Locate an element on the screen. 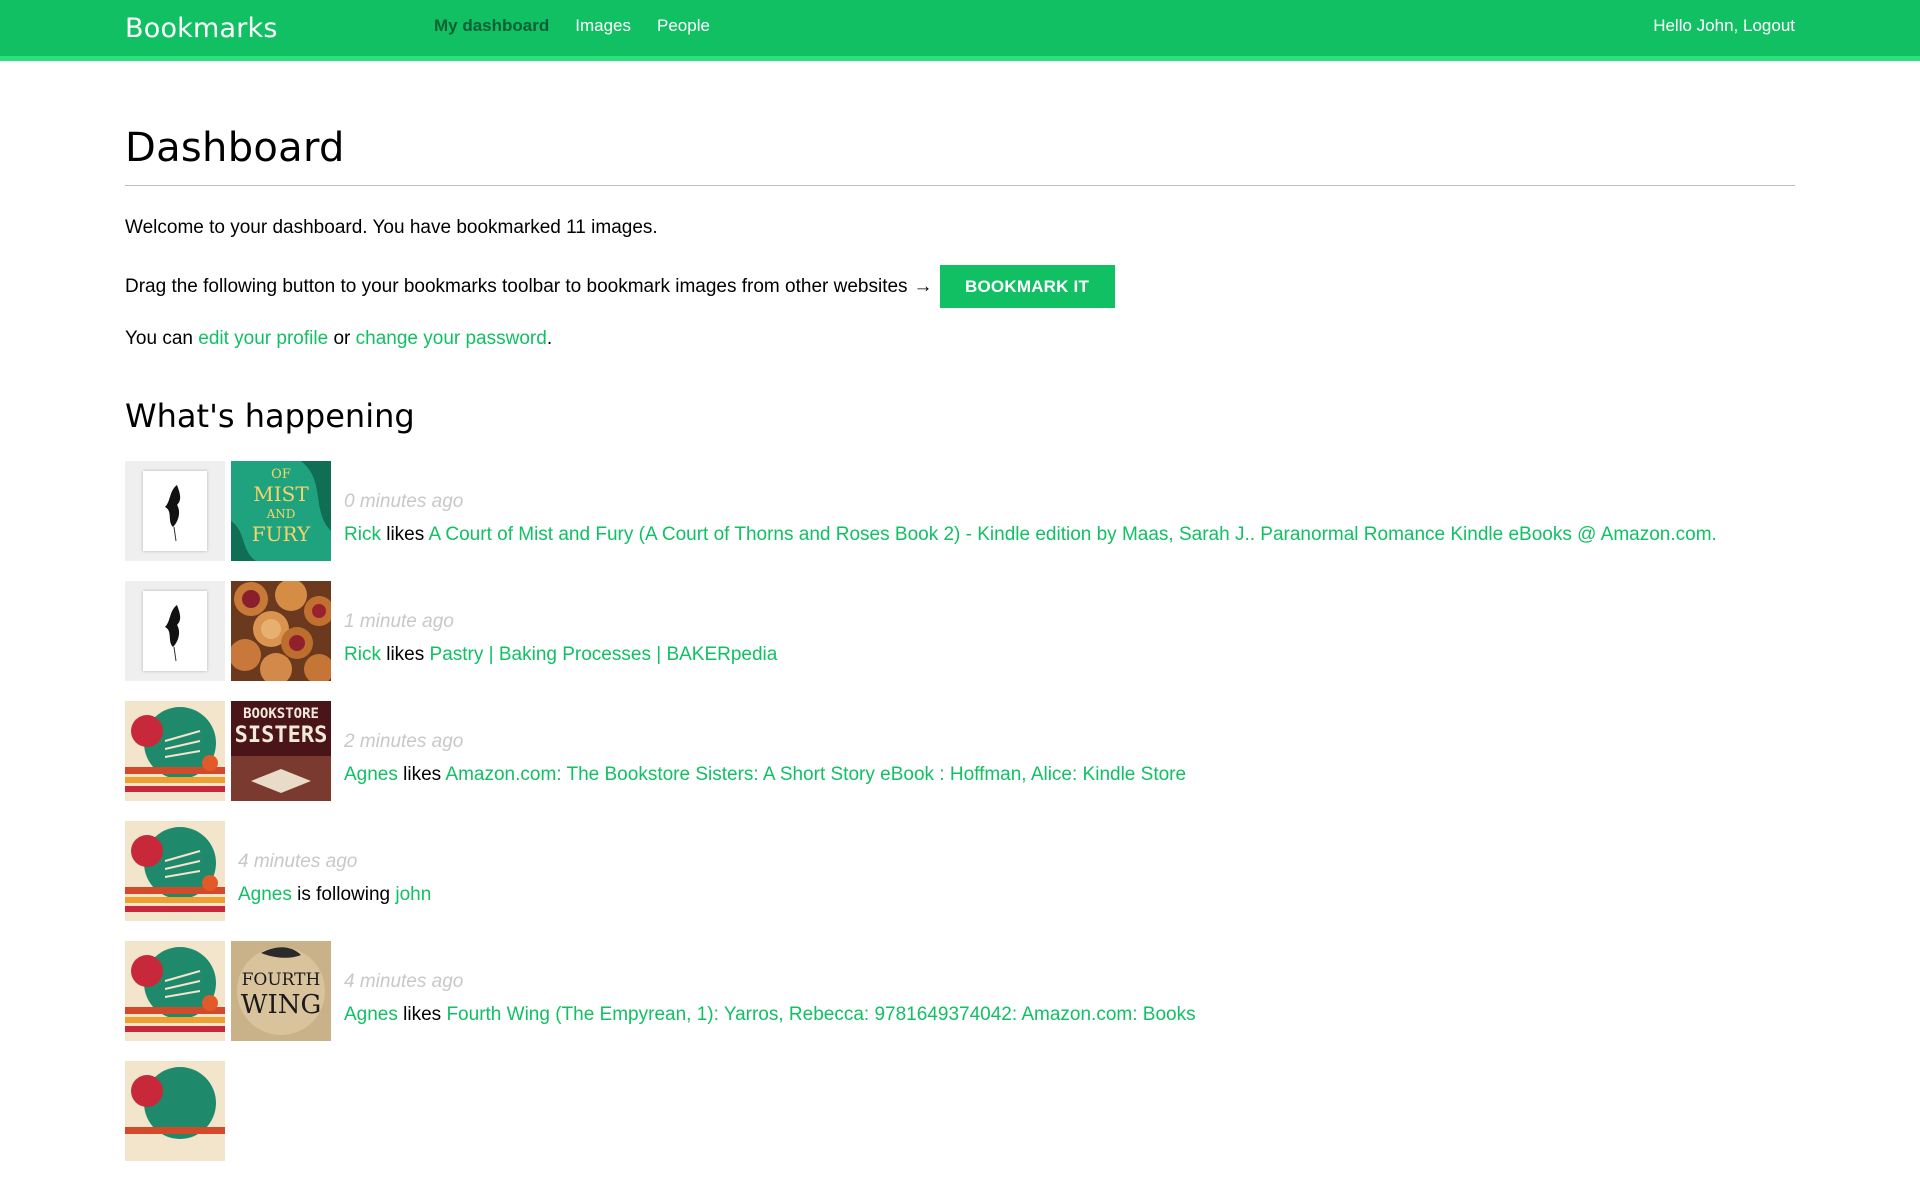 This screenshot has width=1920, height=1181. activity-item is located at coordinates (960, 1121).